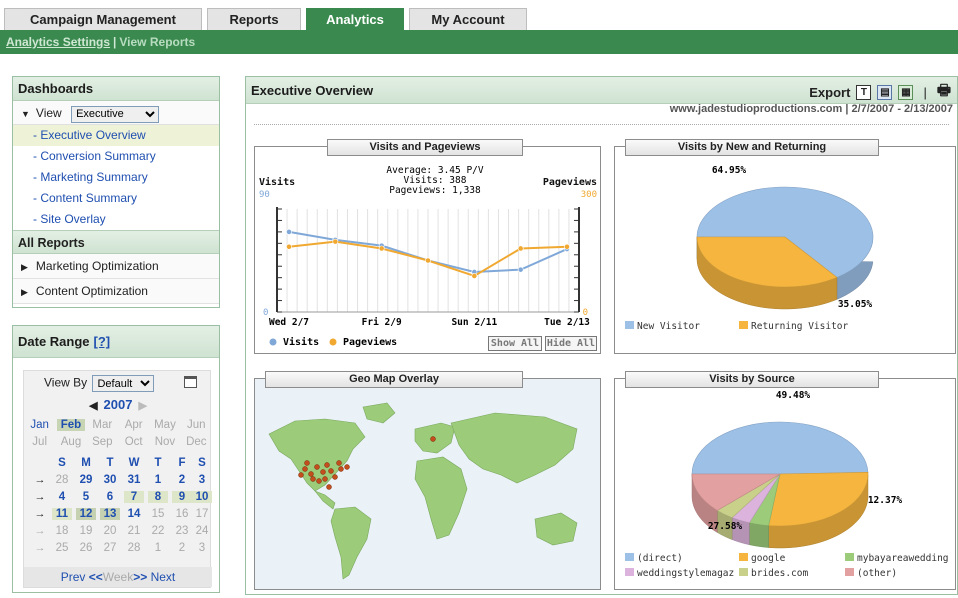  I want to click on next-year-icon: ▶, so click(142, 406).